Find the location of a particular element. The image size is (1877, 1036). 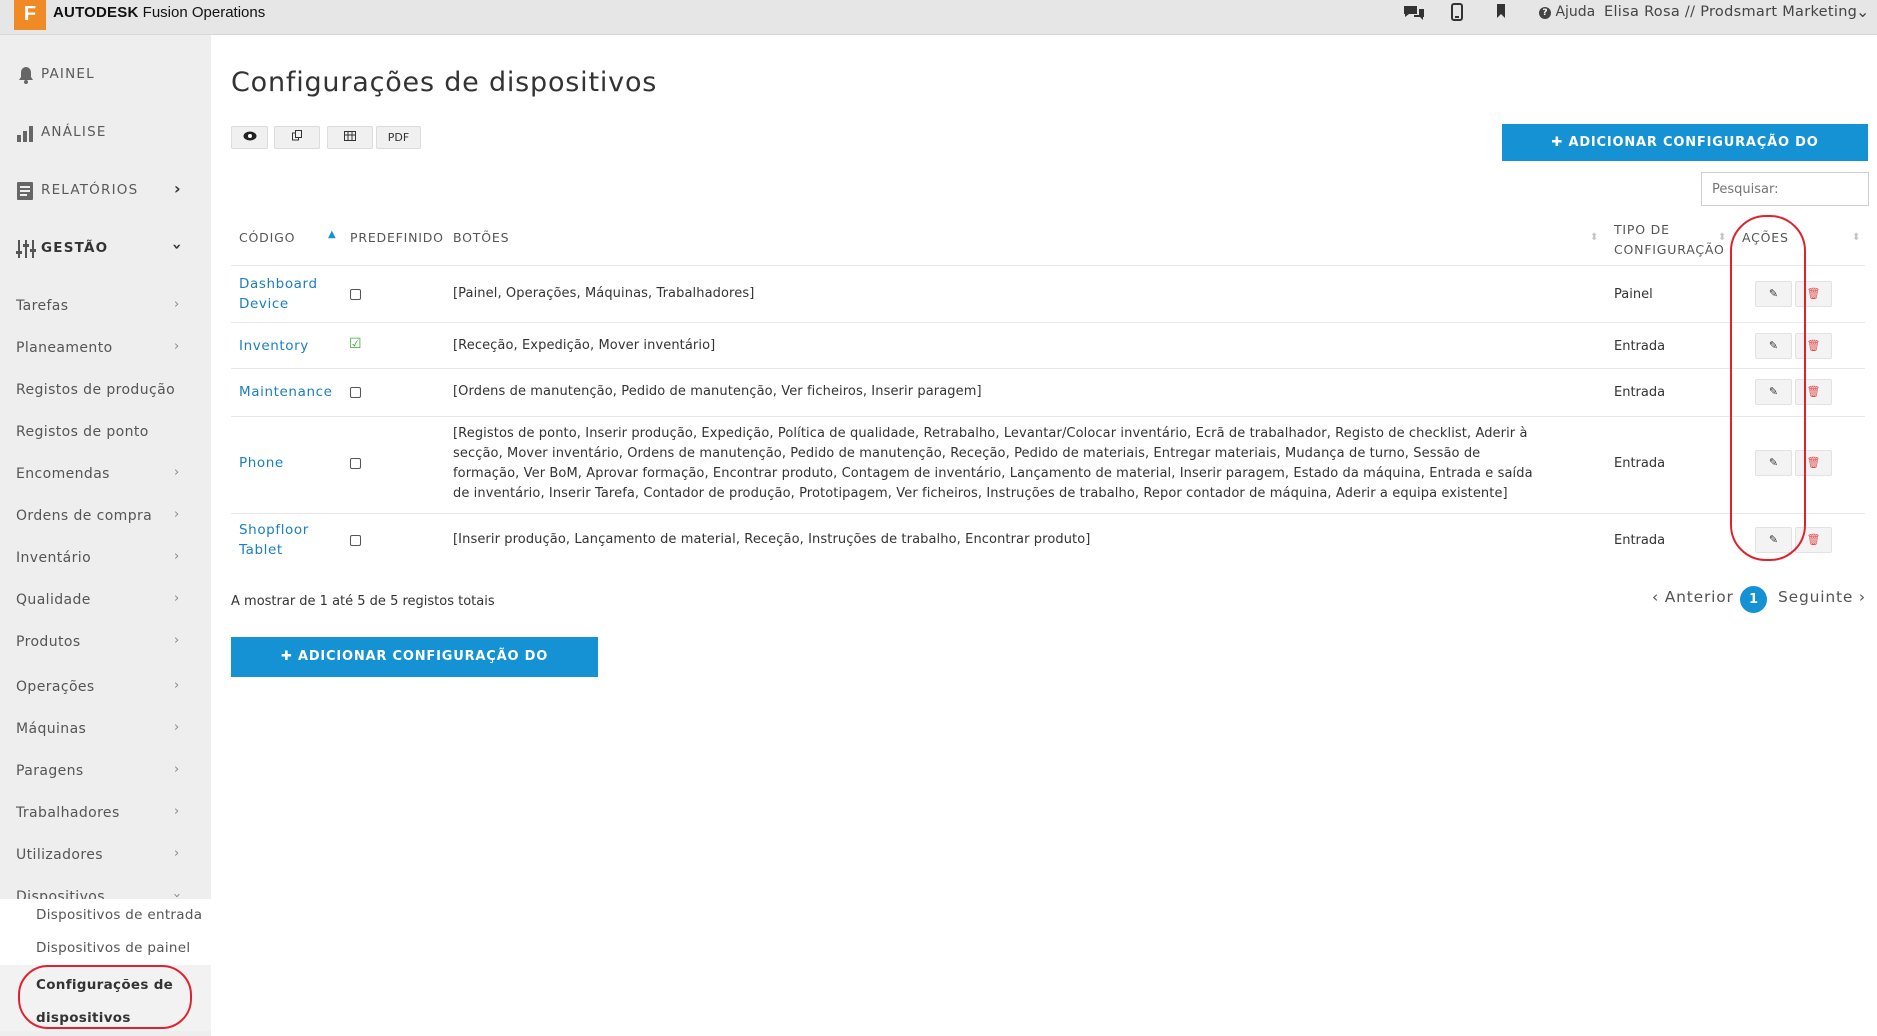

search-input is located at coordinates (1785, 189).